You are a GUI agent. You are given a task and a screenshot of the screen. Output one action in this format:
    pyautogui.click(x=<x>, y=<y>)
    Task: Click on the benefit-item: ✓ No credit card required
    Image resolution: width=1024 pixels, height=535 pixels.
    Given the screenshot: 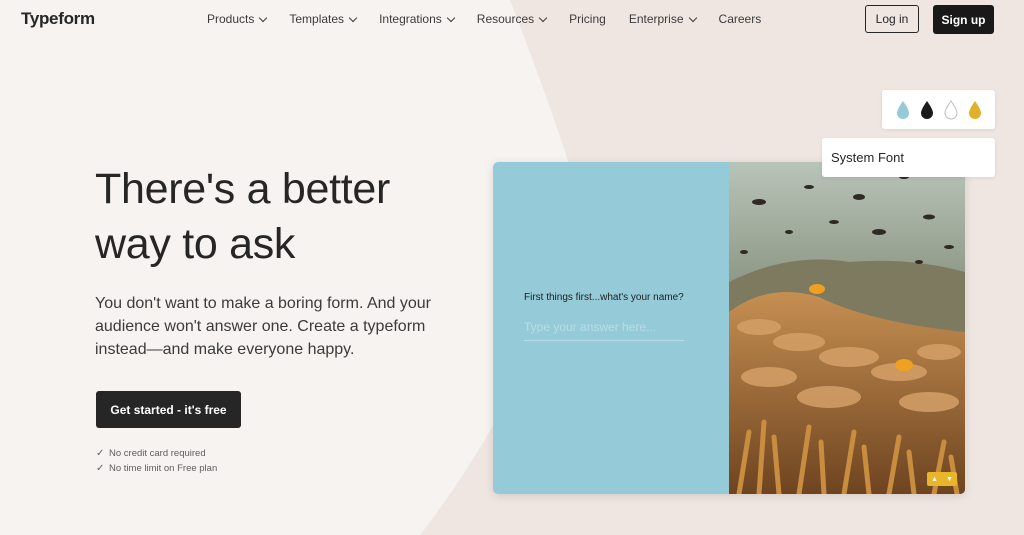 What is the action you would take?
    pyautogui.click(x=156, y=453)
    